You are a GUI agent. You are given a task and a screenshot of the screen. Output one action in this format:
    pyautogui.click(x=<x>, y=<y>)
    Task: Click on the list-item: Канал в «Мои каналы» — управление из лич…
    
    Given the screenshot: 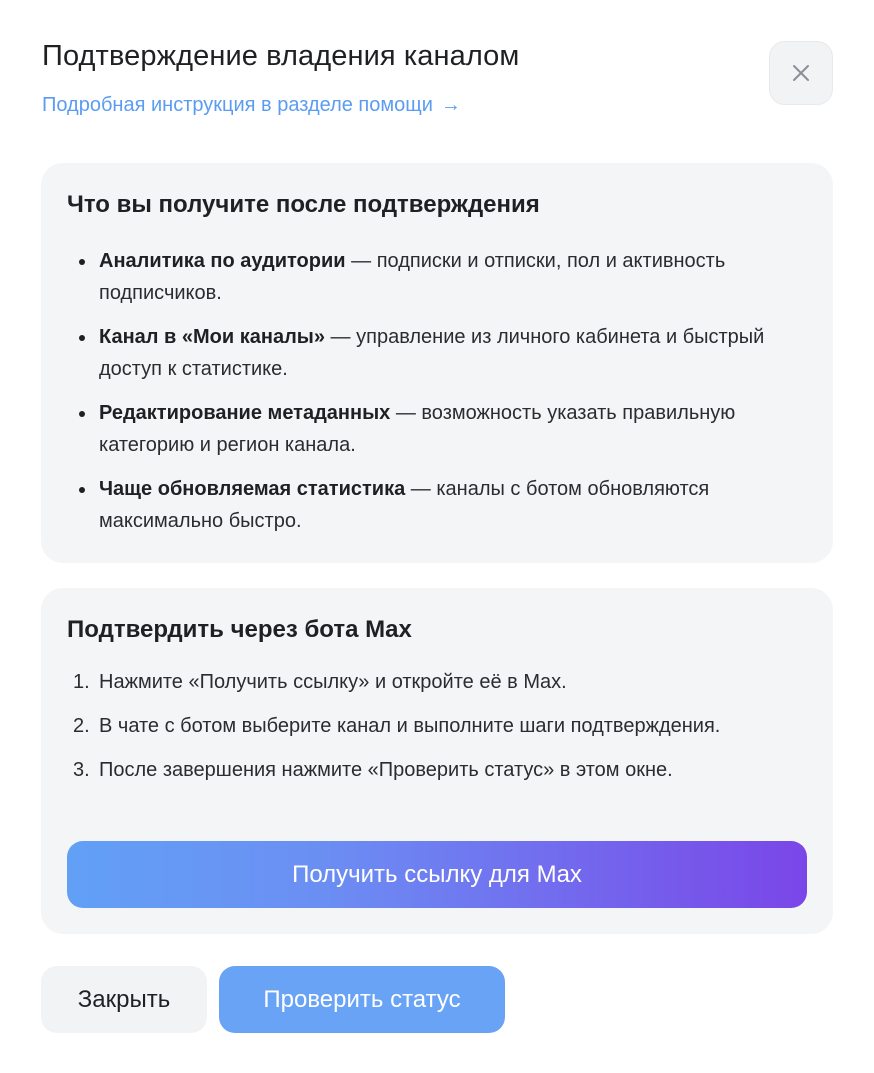 What is the action you would take?
    pyautogui.click(x=437, y=353)
    